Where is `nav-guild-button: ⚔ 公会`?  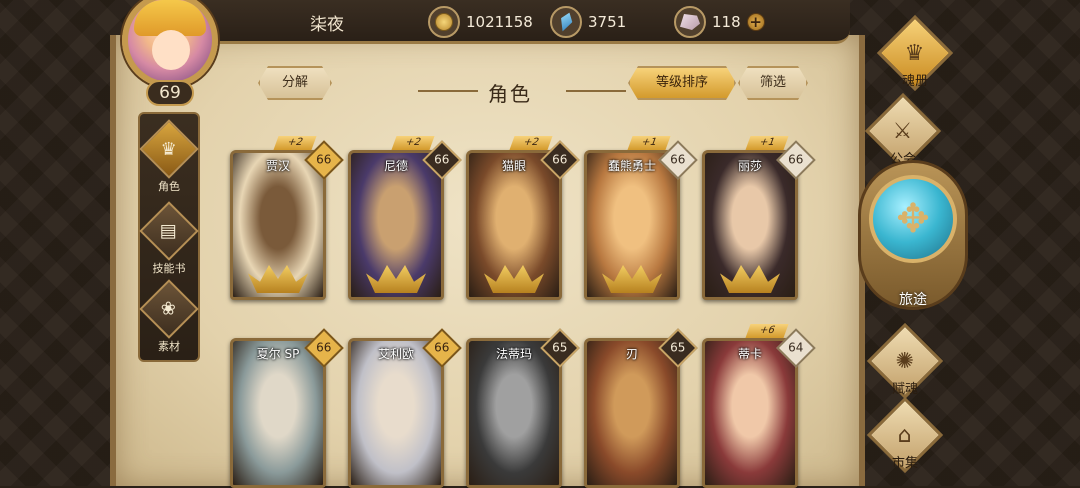
nav-guild-button: ⚔ 公会 is located at coordinates (903, 131).